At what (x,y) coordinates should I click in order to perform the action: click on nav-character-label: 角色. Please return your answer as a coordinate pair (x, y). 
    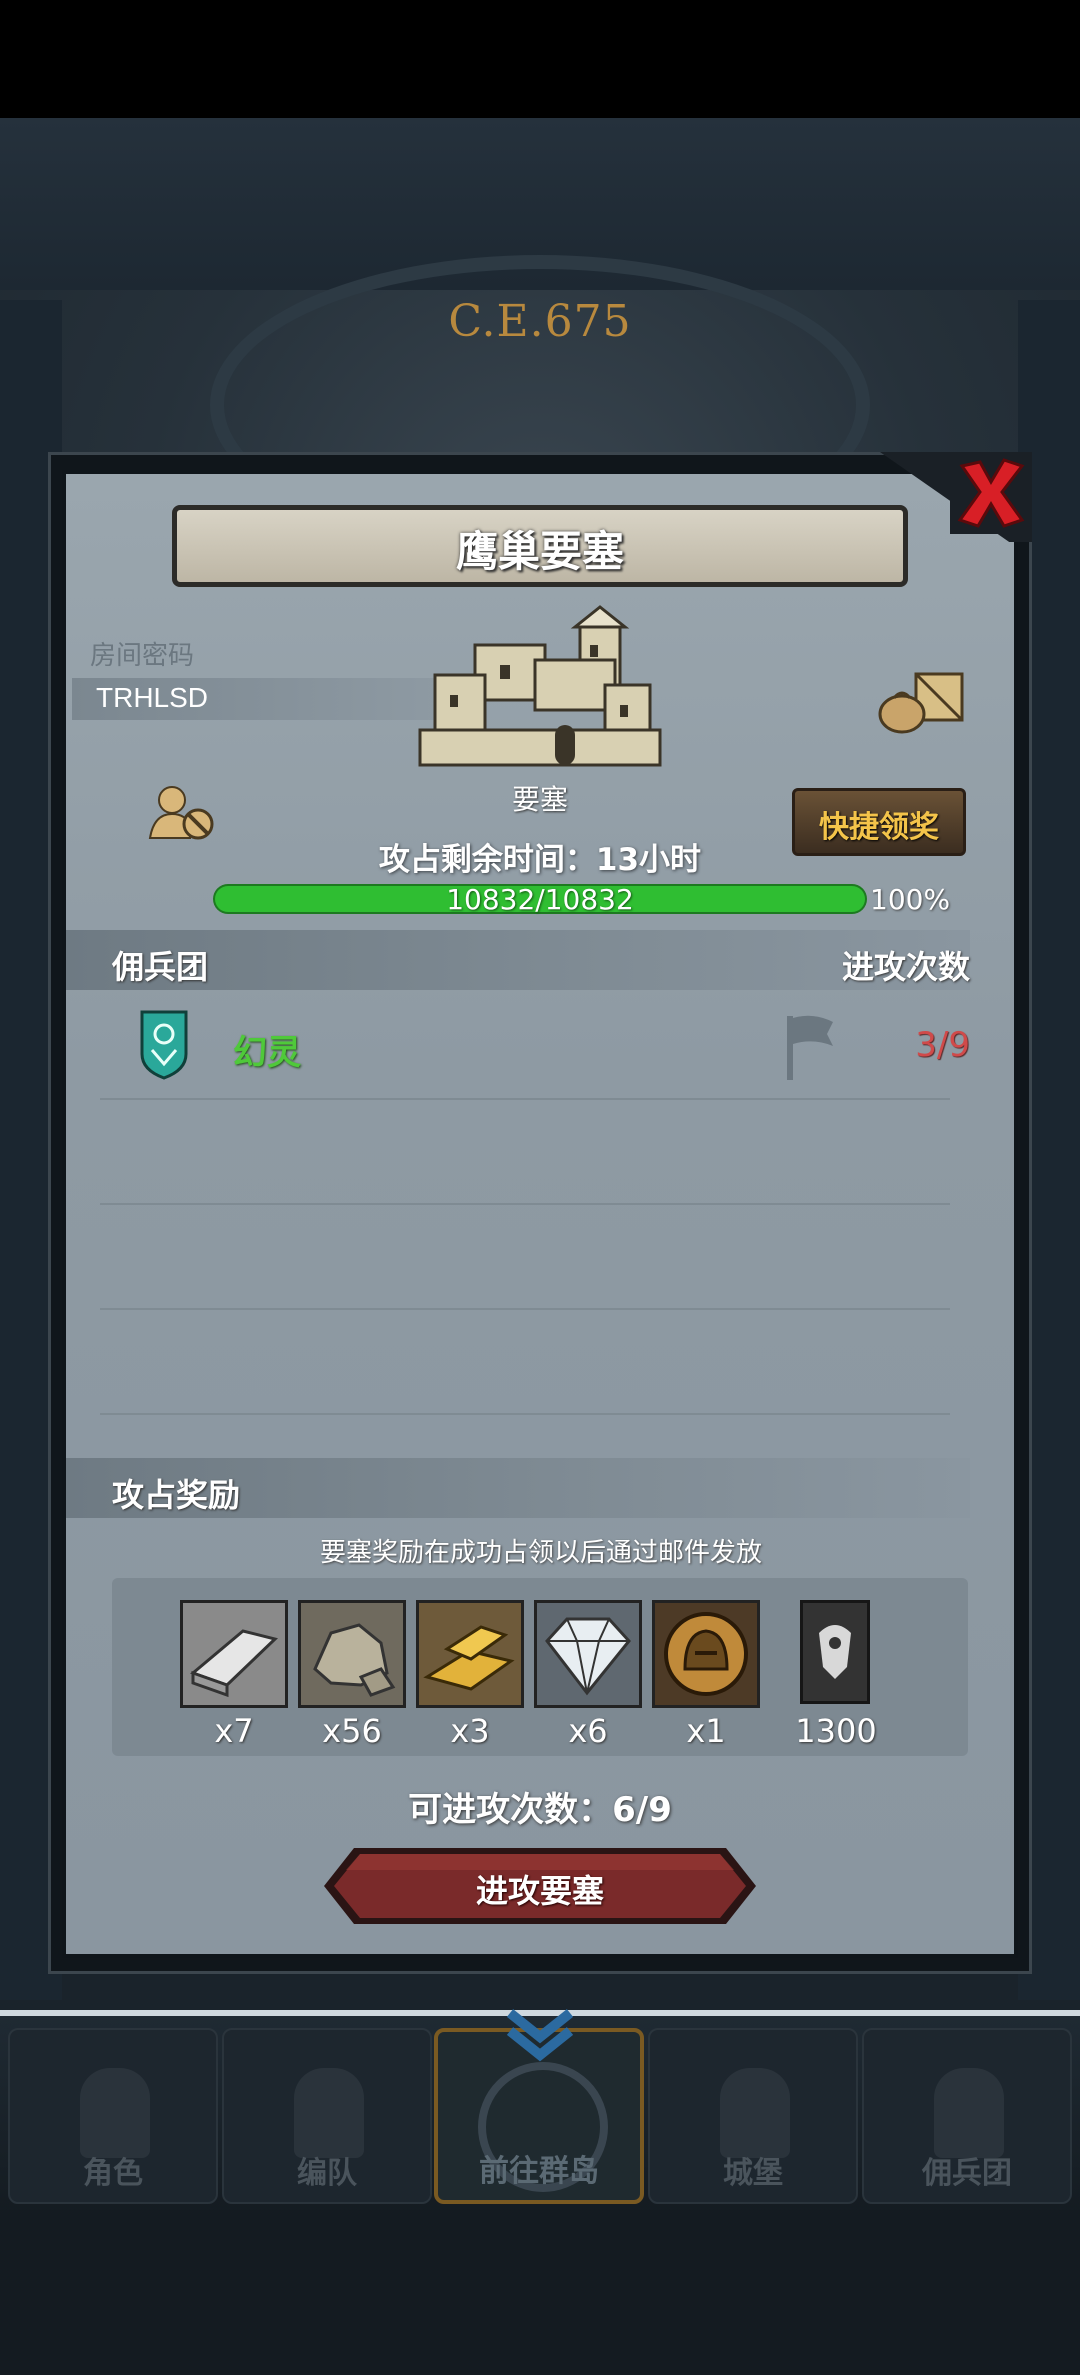
    Looking at the image, I should click on (113, 2173).